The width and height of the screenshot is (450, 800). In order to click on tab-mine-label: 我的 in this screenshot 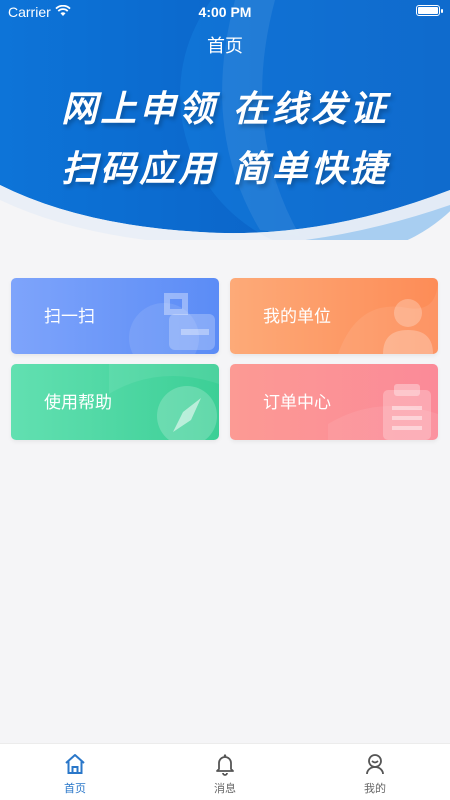, I will do `click(375, 788)`.